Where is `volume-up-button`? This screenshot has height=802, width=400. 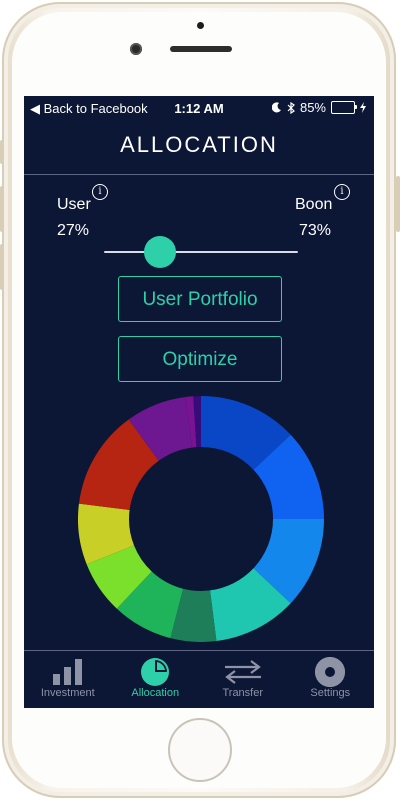 volume-up-button is located at coordinates (2, 209).